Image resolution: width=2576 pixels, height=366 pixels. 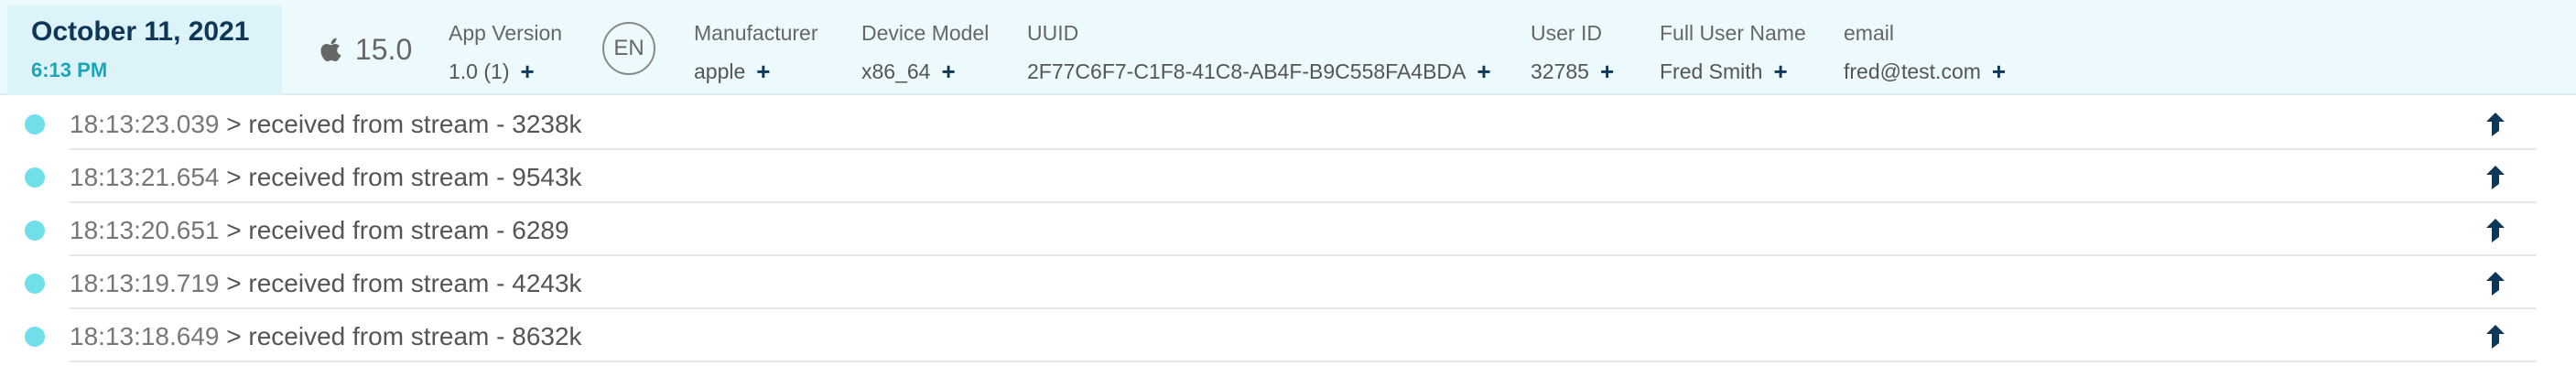 What do you see at coordinates (145, 230) in the screenshot?
I see `log-timestamp: 18:13:20.651` at bounding box center [145, 230].